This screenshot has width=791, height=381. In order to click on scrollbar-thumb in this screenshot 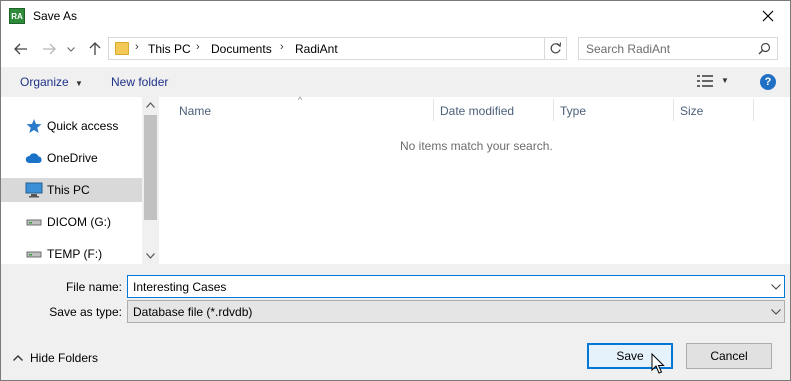, I will do `click(150, 167)`.